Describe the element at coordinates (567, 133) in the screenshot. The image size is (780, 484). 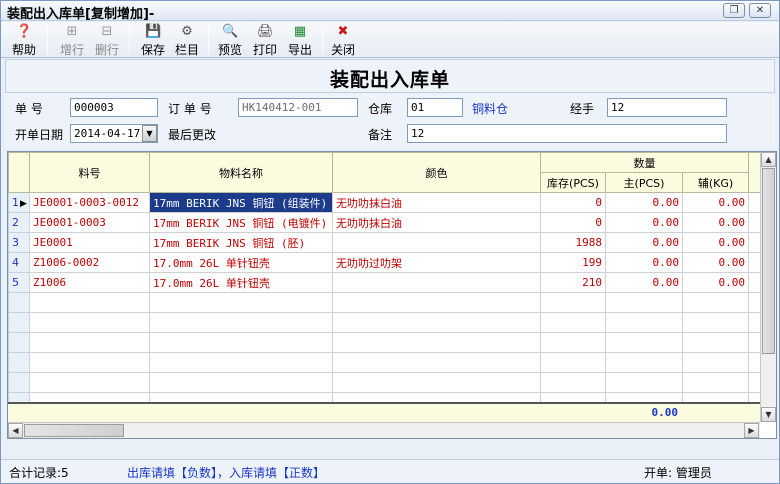
I see `note-field: 12` at that location.